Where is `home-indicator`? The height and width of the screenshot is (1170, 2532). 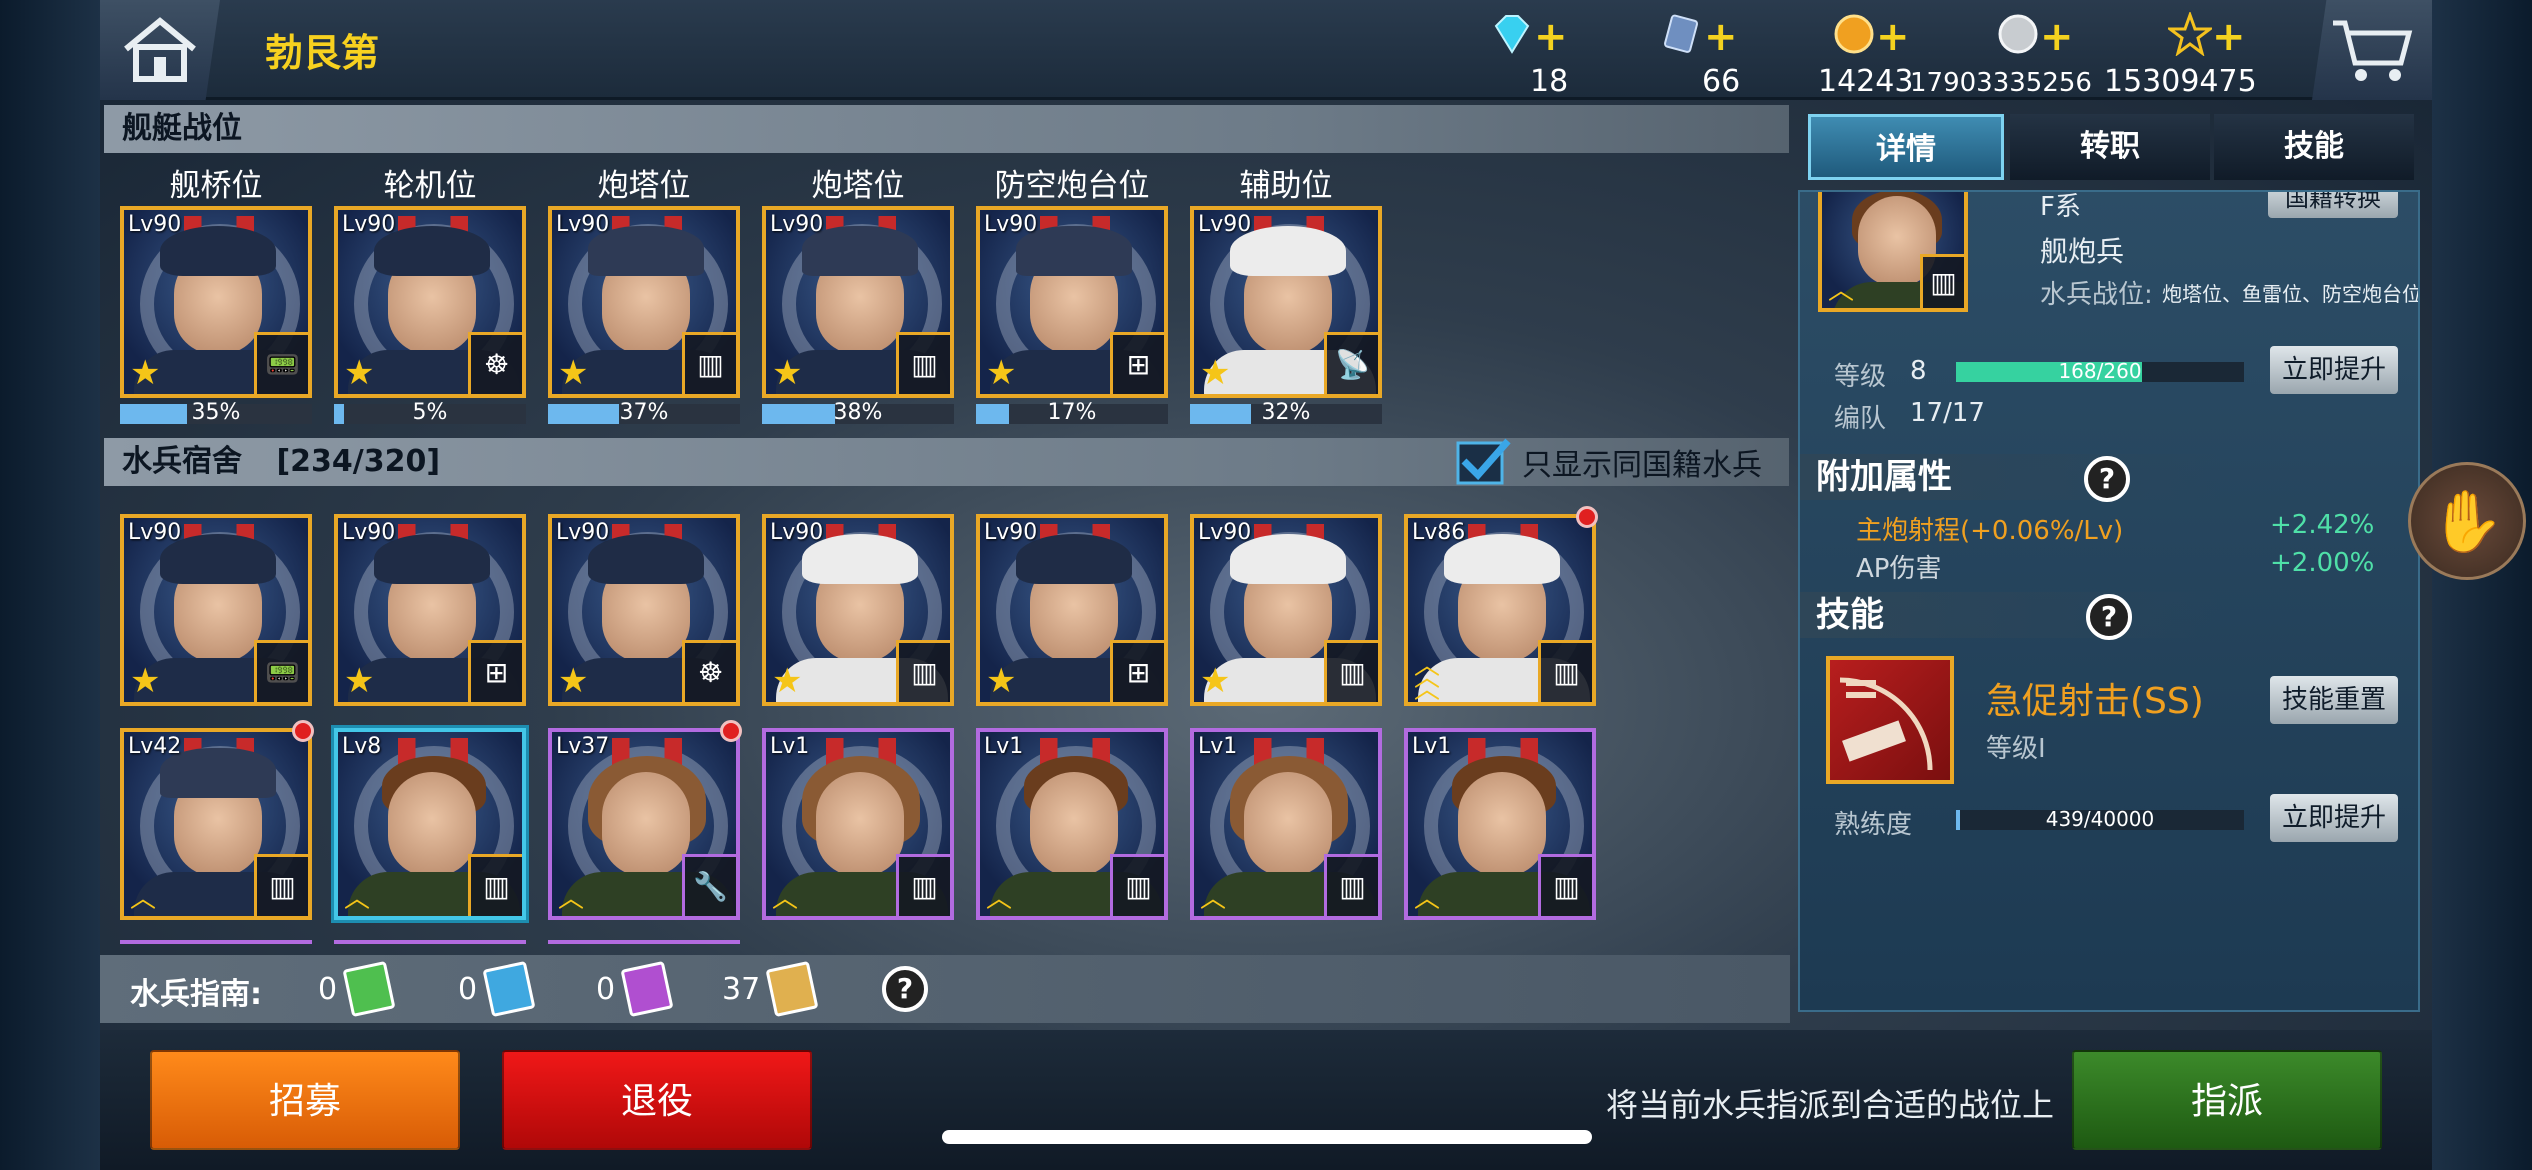
home-indicator is located at coordinates (1267, 1137).